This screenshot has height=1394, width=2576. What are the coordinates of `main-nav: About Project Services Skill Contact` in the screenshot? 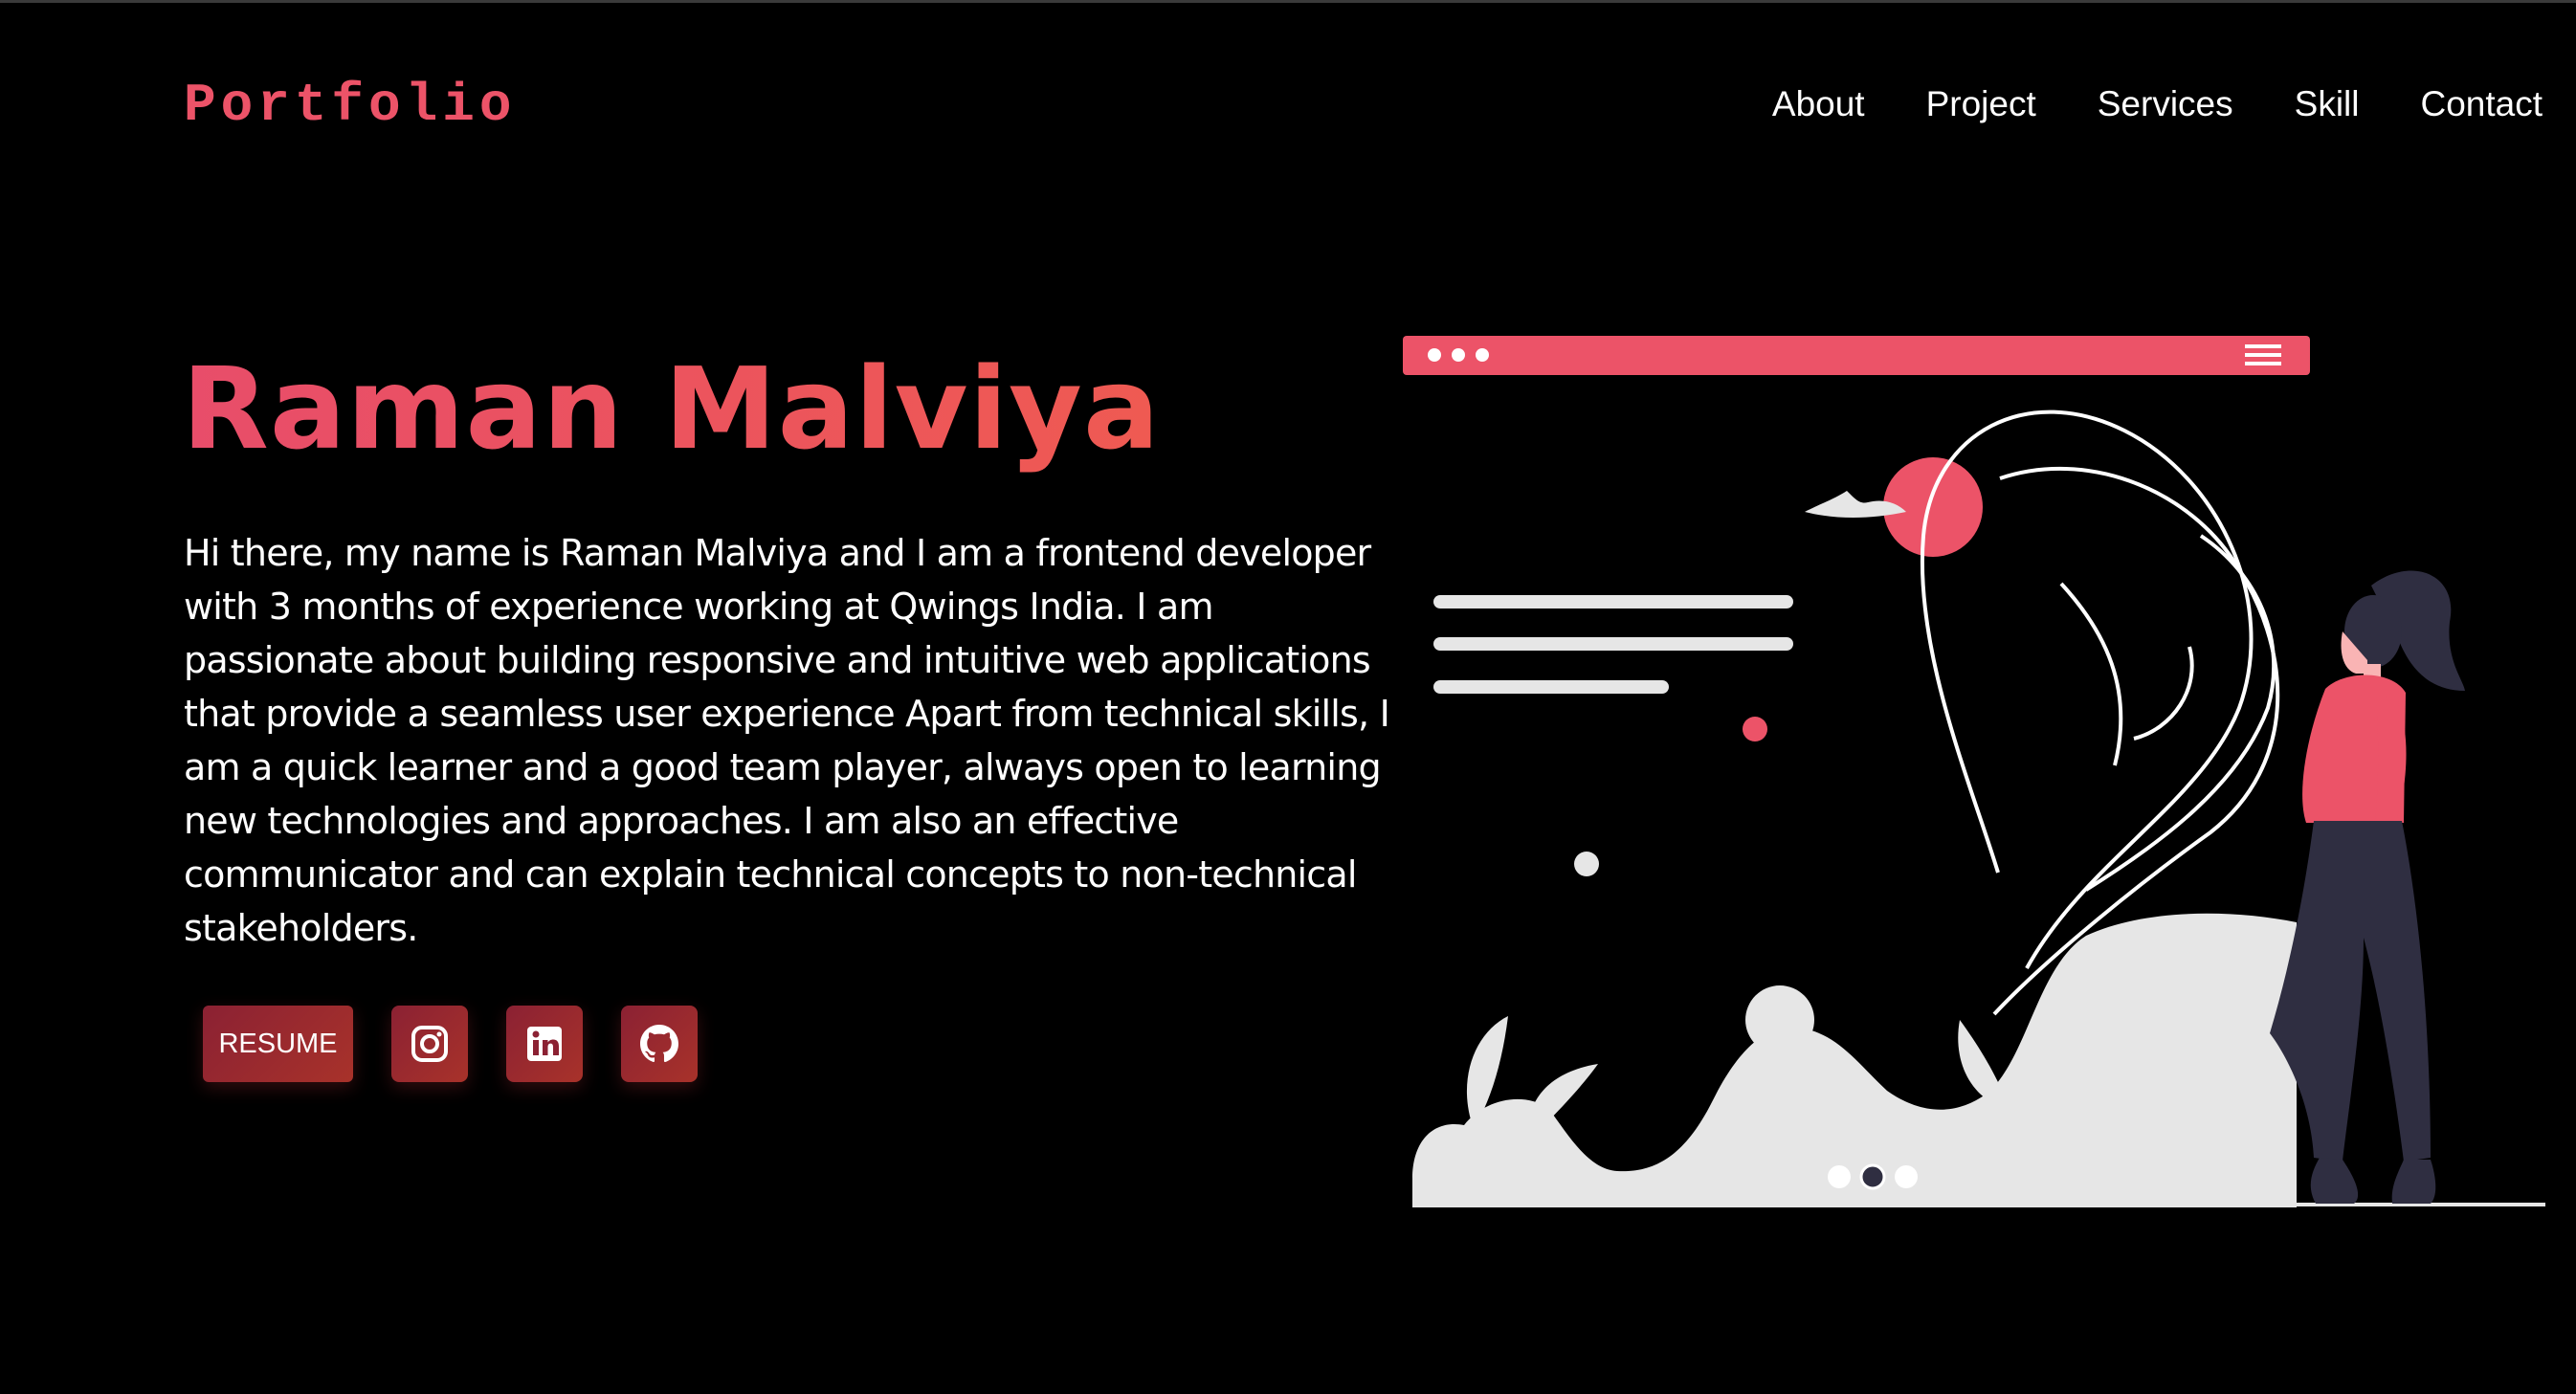 It's located at (2157, 104).